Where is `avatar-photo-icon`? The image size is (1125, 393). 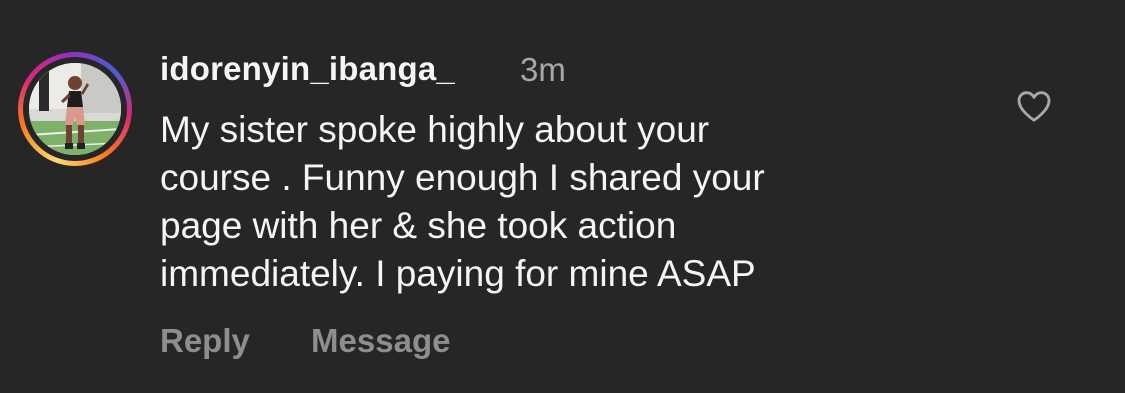
avatar-photo-icon is located at coordinates (75, 109).